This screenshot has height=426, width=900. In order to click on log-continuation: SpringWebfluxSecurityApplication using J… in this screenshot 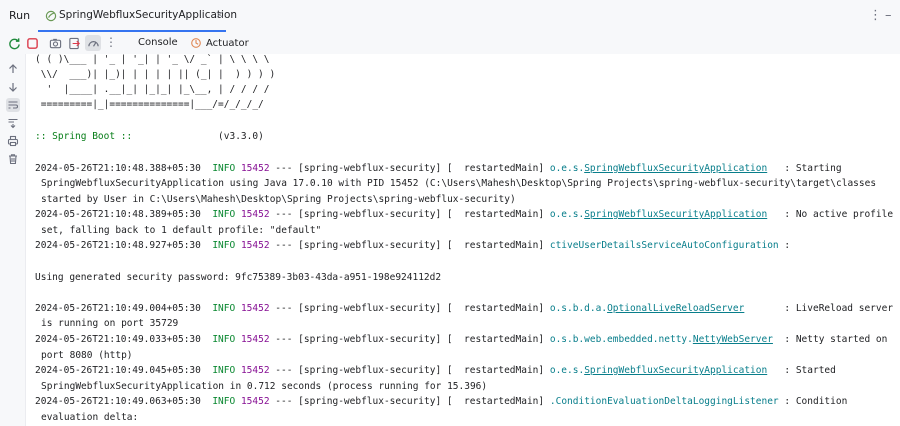, I will do `click(459, 183)`.